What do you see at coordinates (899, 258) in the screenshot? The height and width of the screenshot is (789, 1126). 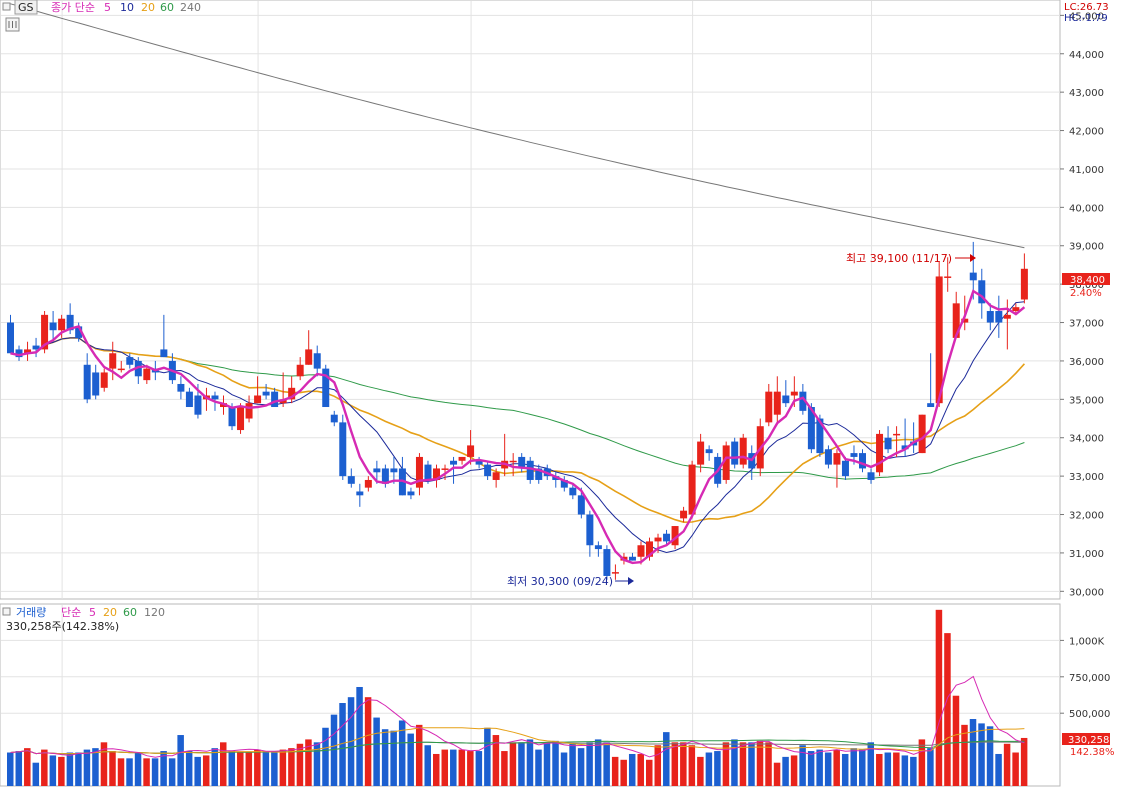 I see `high-annotation: 최고 39,100 (11/17)` at bounding box center [899, 258].